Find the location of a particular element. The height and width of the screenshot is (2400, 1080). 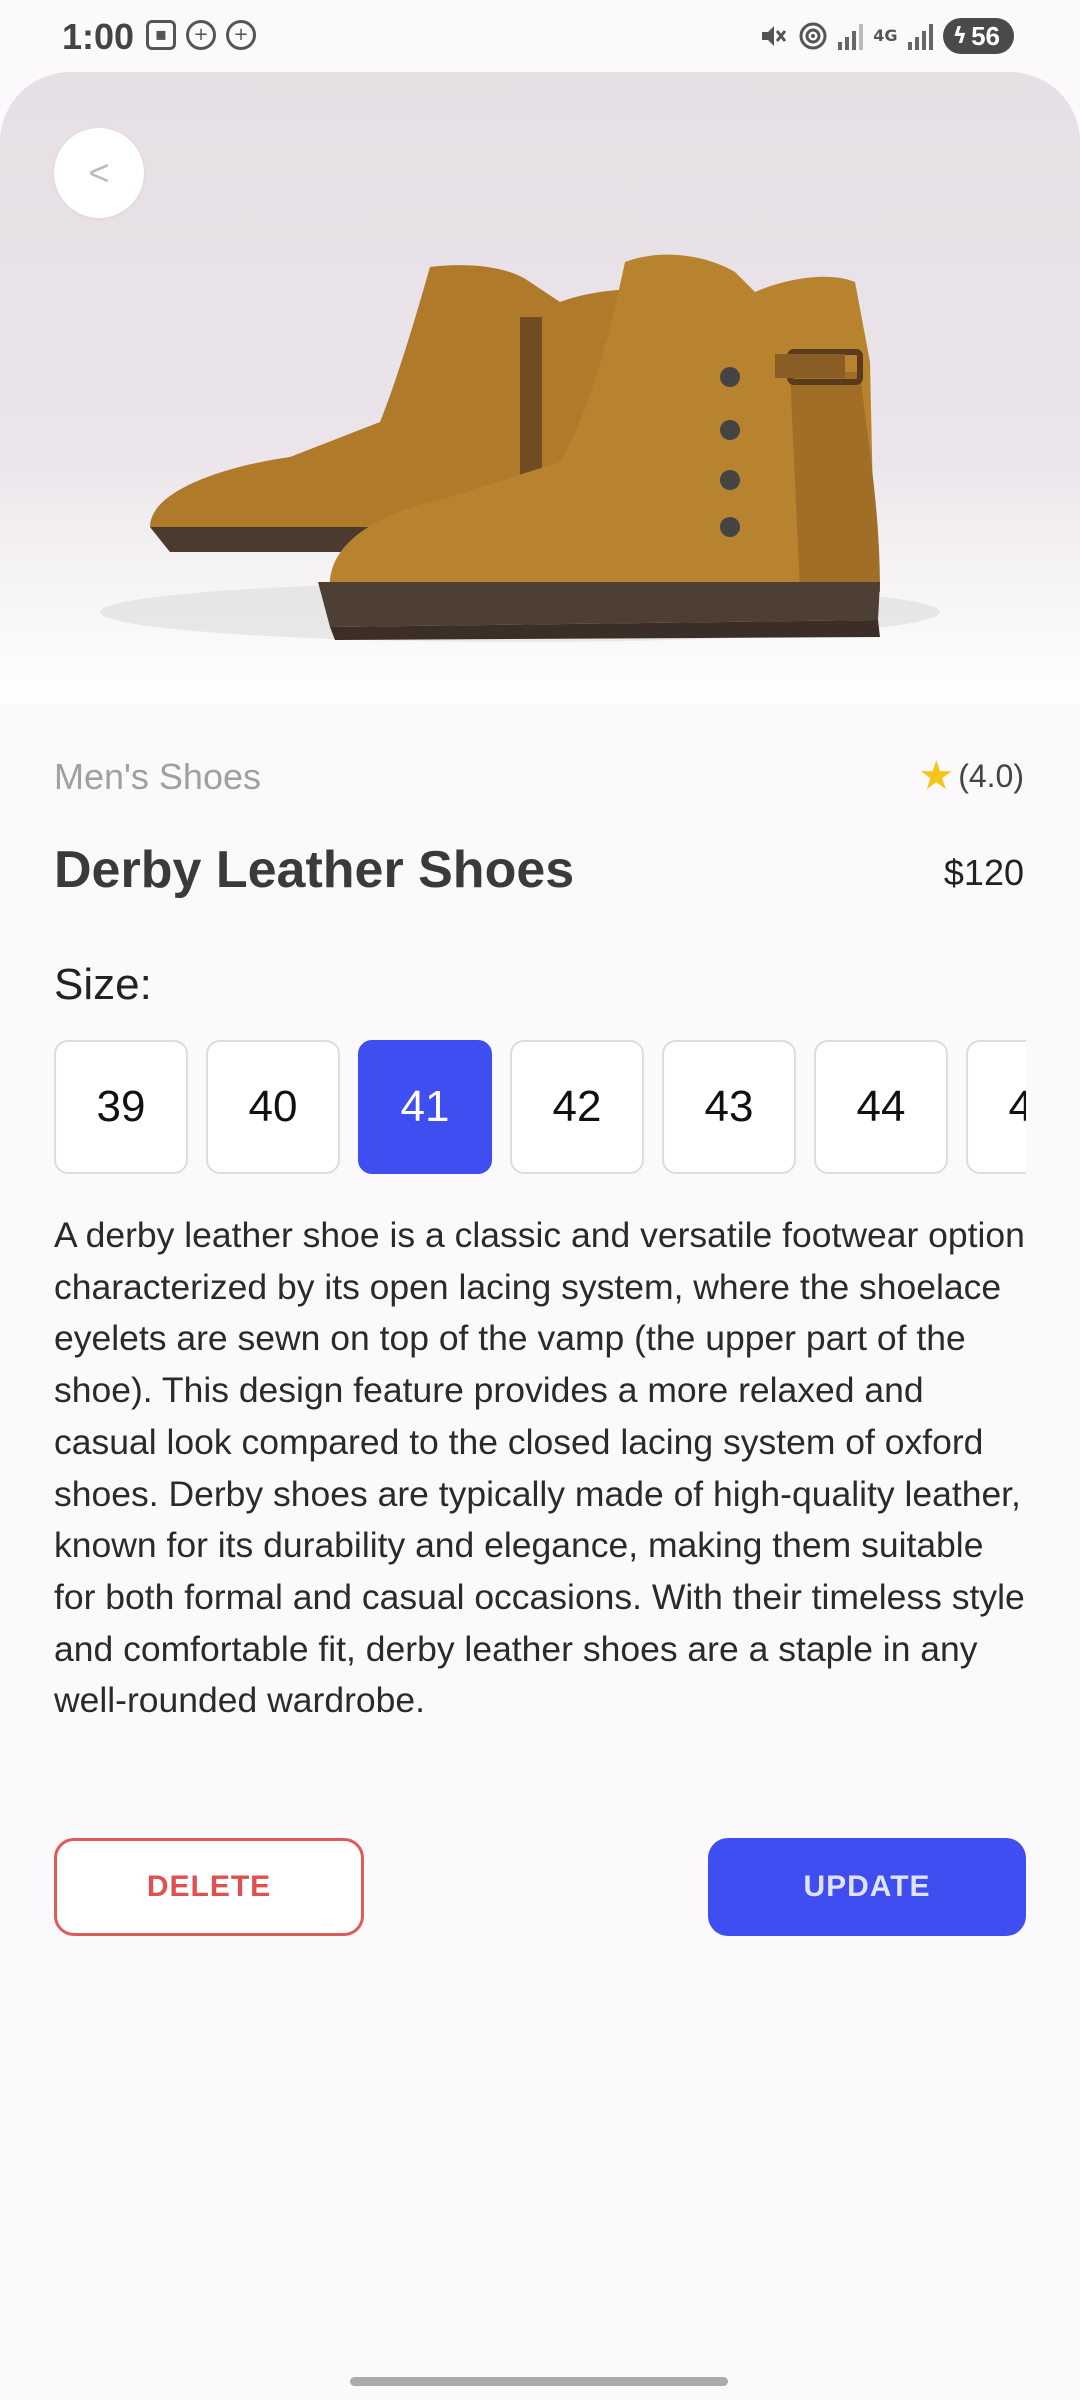

size-option-39: 39 is located at coordinates (121, 1107).